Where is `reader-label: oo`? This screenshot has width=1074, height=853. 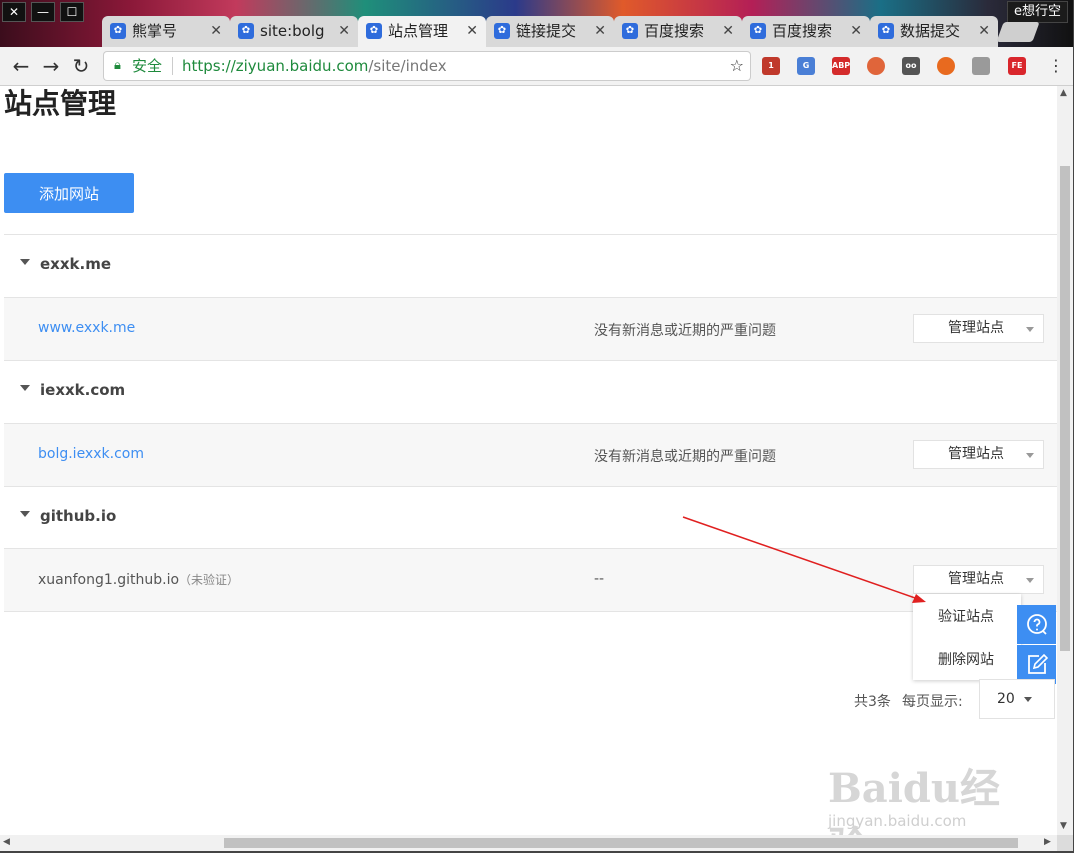
reader-label: oo is located at coordinates (911, 65).